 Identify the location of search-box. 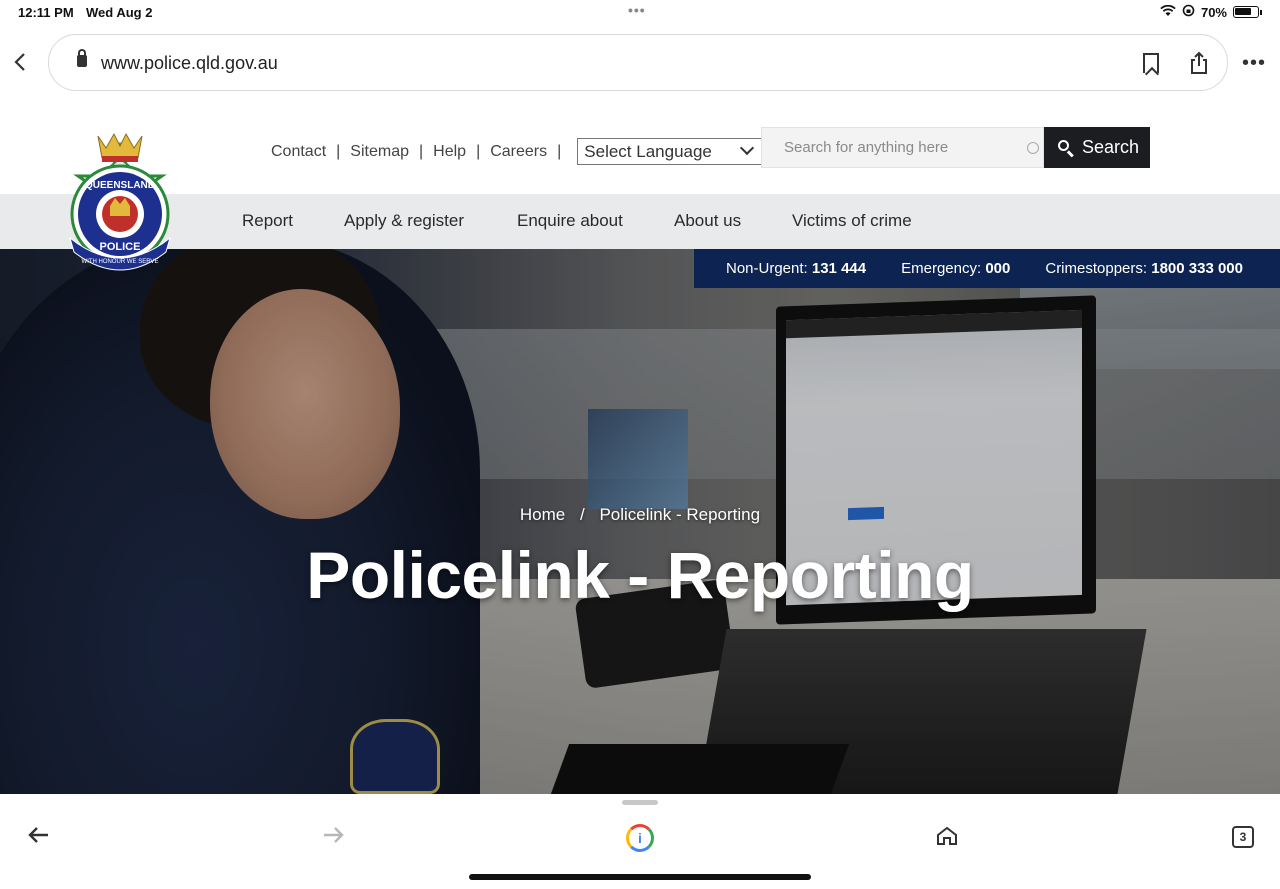
(902, 147).